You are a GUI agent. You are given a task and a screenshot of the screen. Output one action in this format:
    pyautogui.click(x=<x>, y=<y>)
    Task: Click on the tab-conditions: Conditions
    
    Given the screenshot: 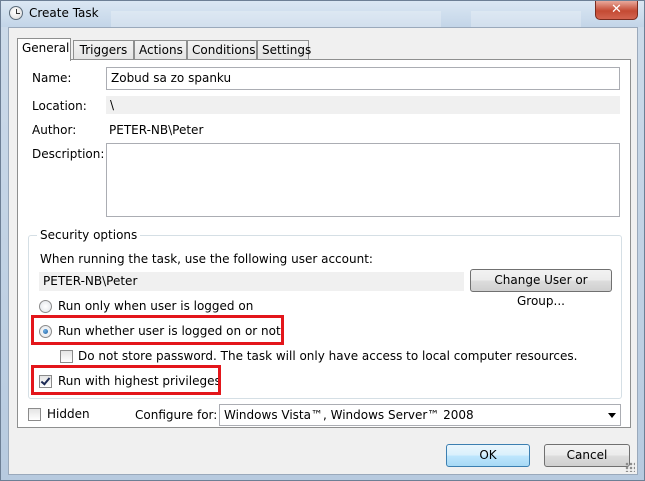 What is the action you would take?
    pyautogui.click(x=222, y=50)
    